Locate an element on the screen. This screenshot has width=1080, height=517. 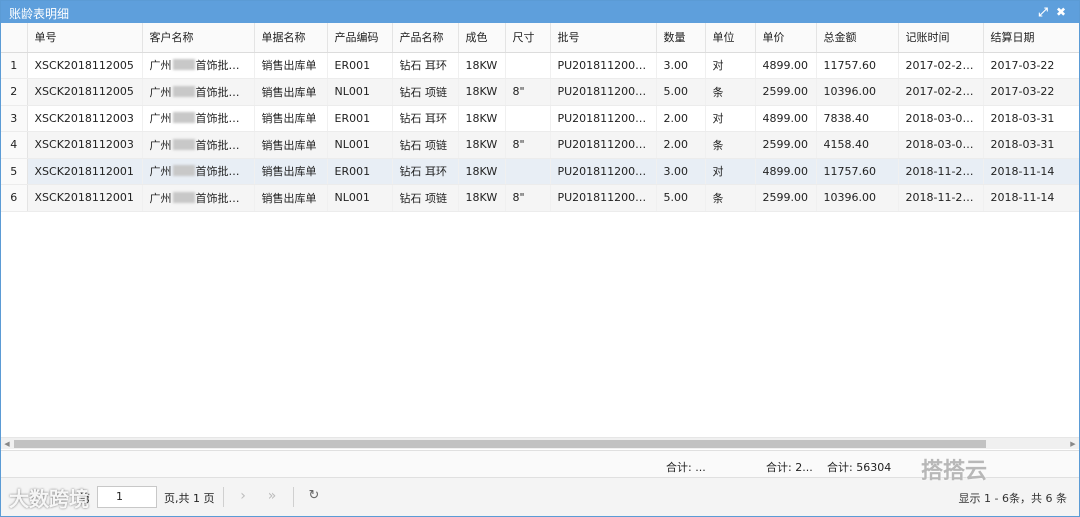
column-header: 尺寸 is located at coordinates (528, 38).